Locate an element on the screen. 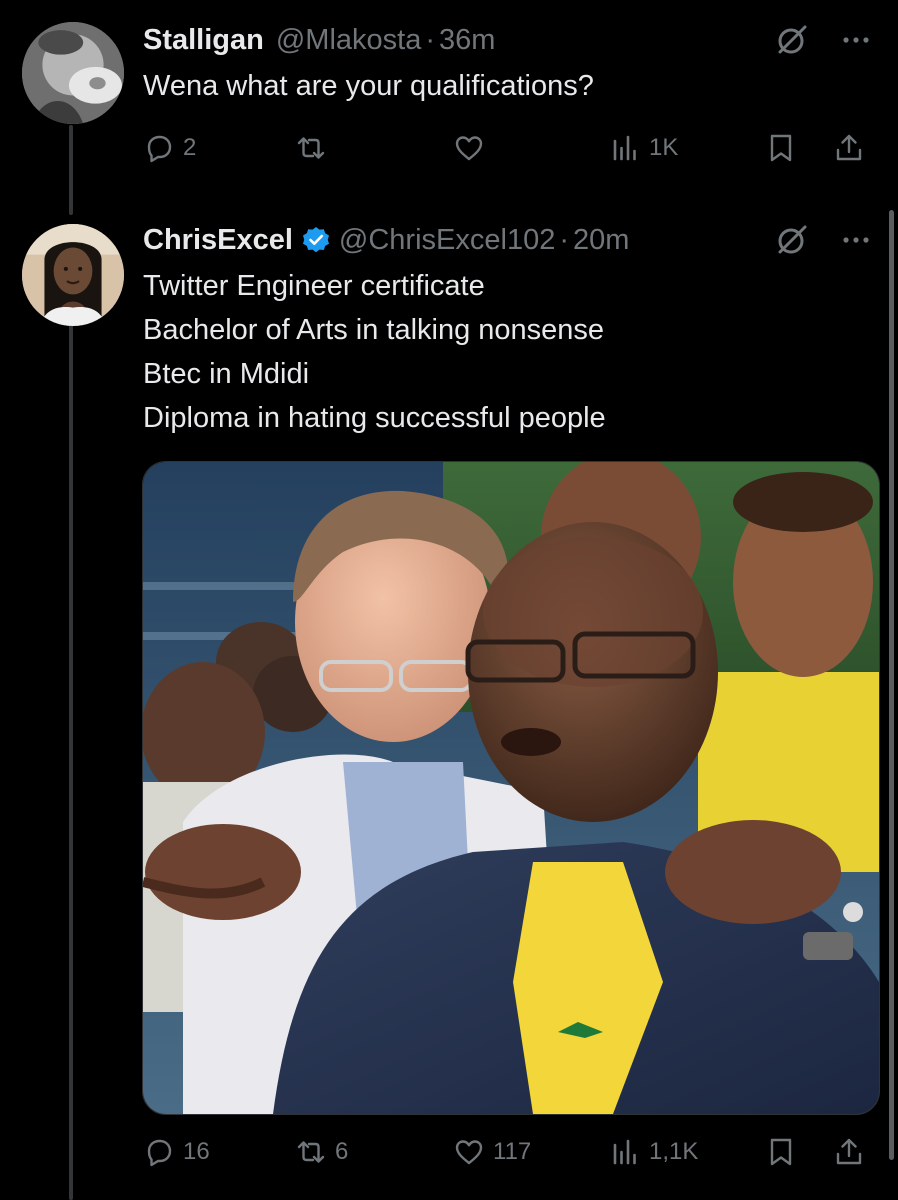 The width and height of the screenshot is (898, 1200). views-button: 1,1K is located at coordinates (653, 1152).